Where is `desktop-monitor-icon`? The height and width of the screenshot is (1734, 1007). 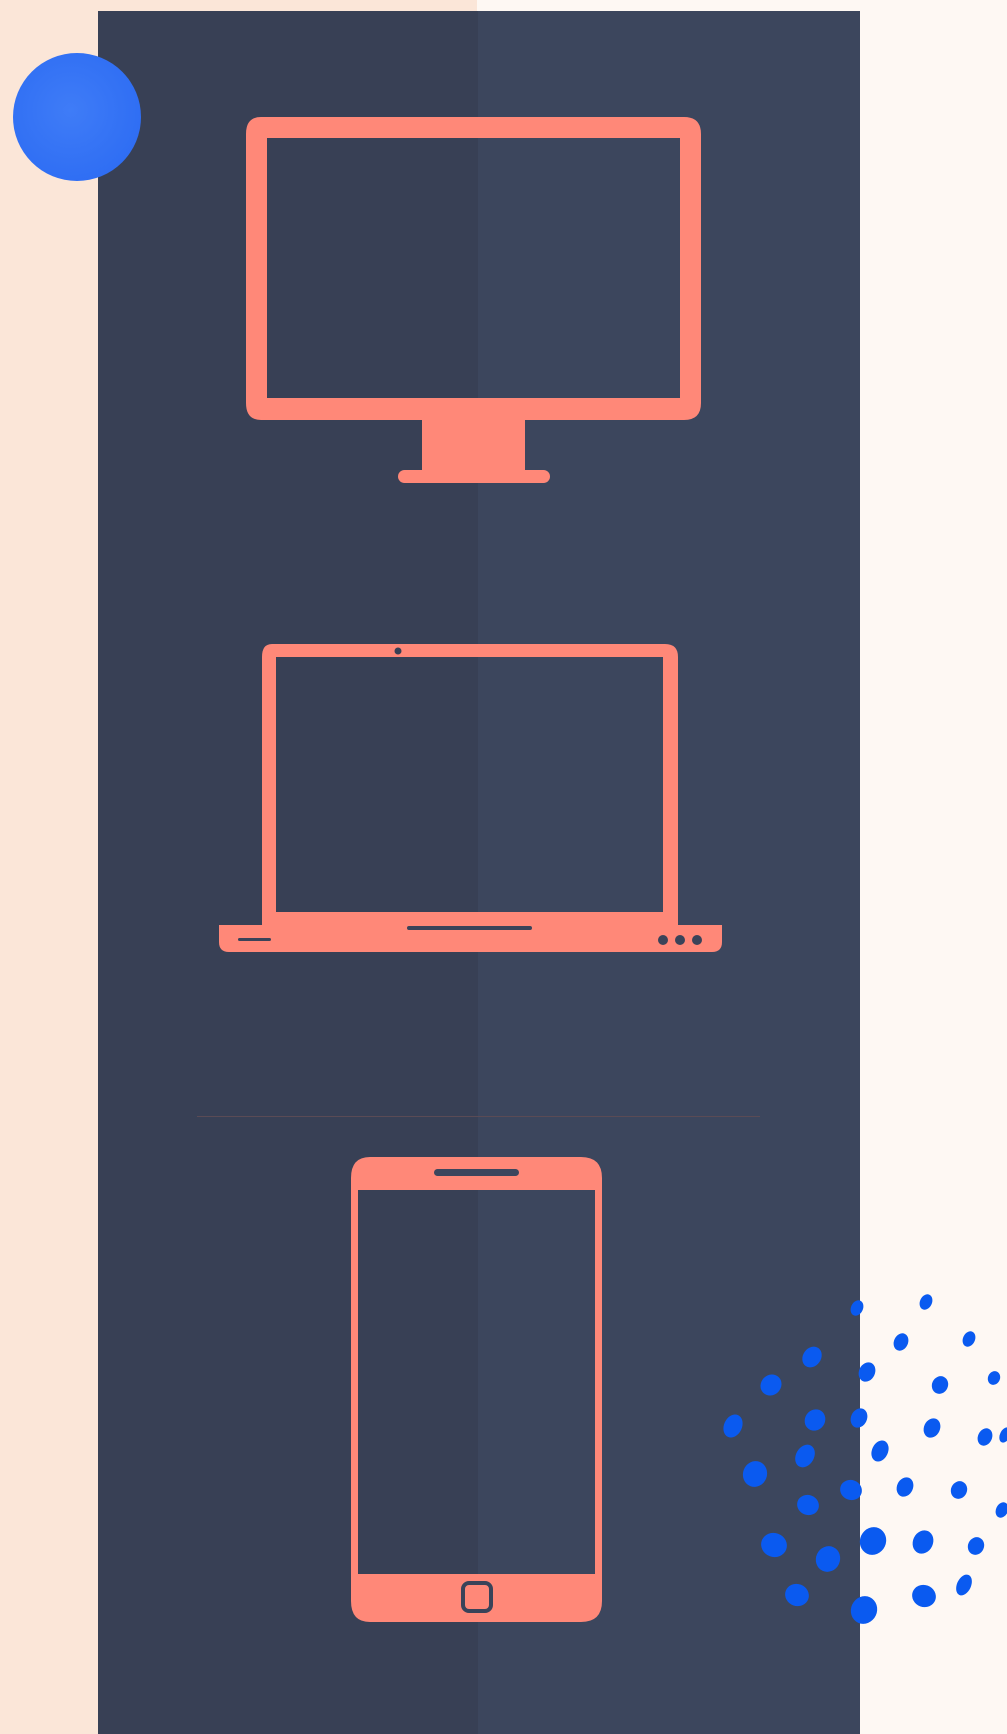
desktop-monitor-icon is located at coordinates (473, 300).